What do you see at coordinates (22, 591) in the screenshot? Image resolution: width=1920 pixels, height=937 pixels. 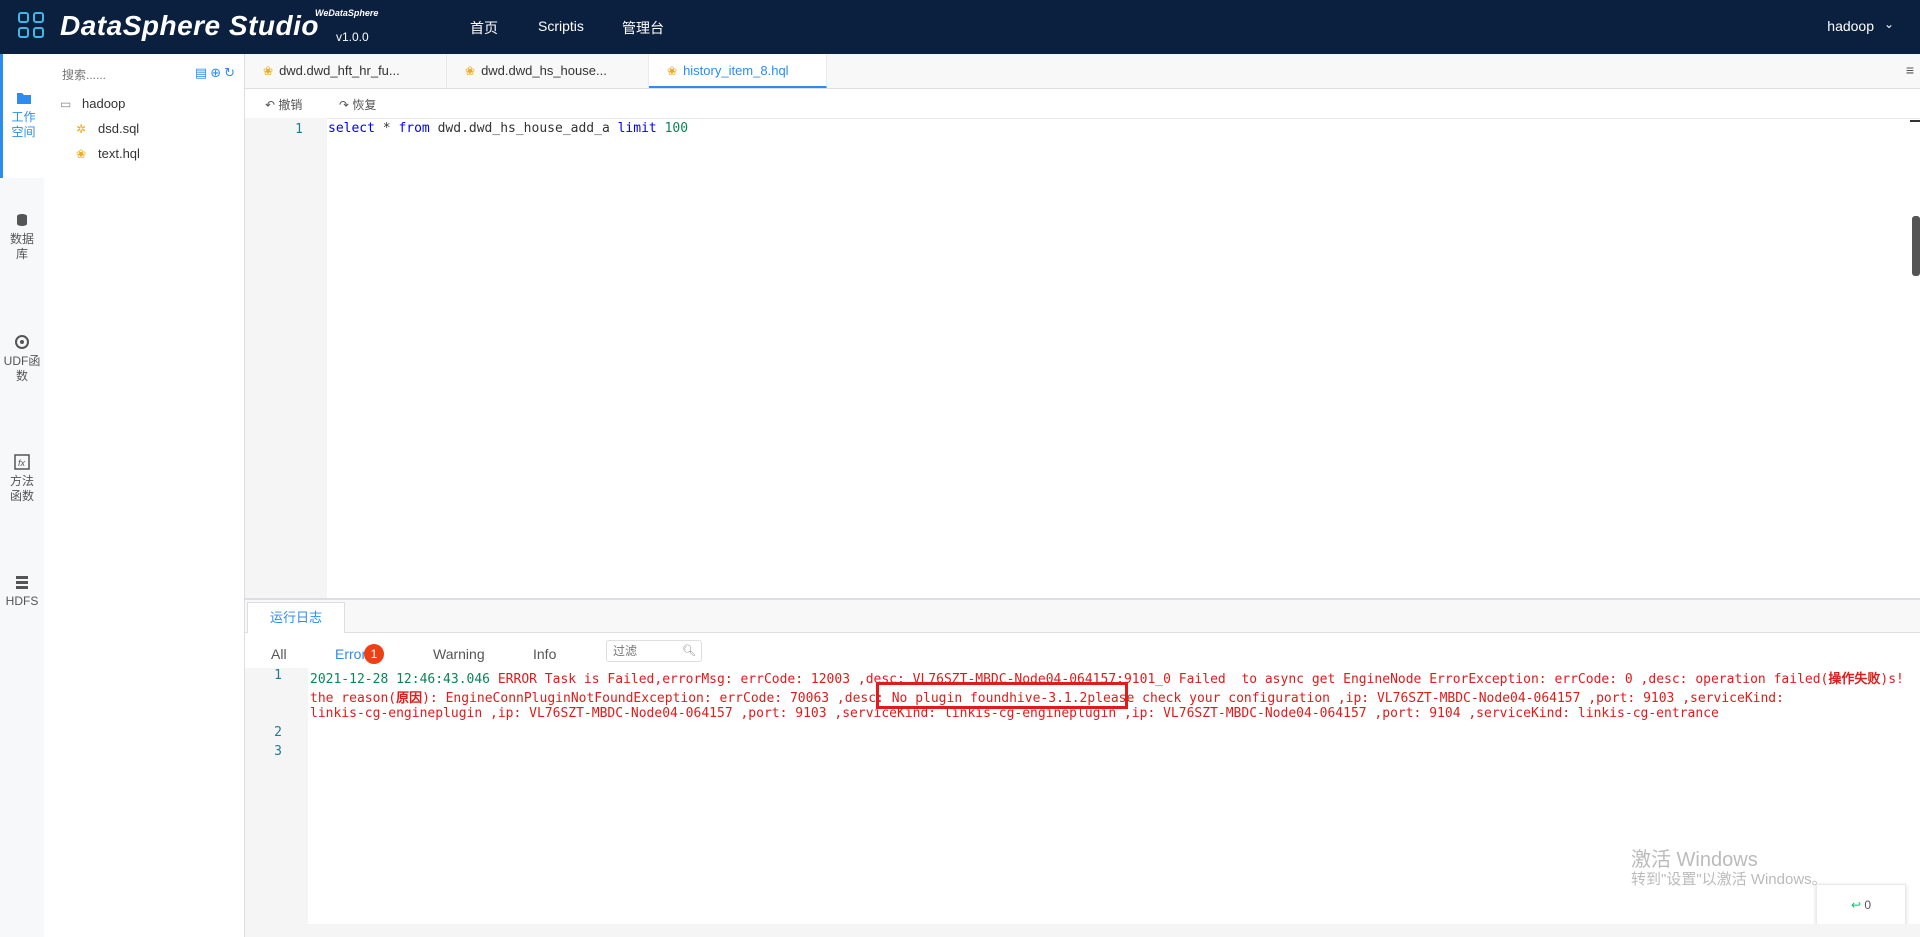 I see `rail-hdfs: HDFS` at bounding box center [22, 591].